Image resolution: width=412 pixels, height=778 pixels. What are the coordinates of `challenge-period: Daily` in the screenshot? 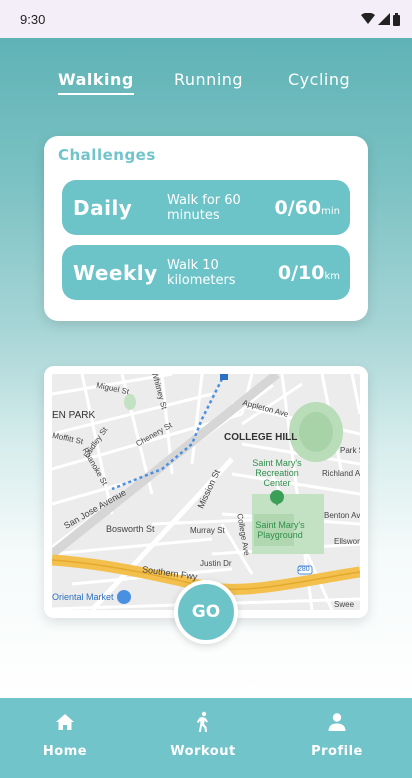 It's located at (103, 207).